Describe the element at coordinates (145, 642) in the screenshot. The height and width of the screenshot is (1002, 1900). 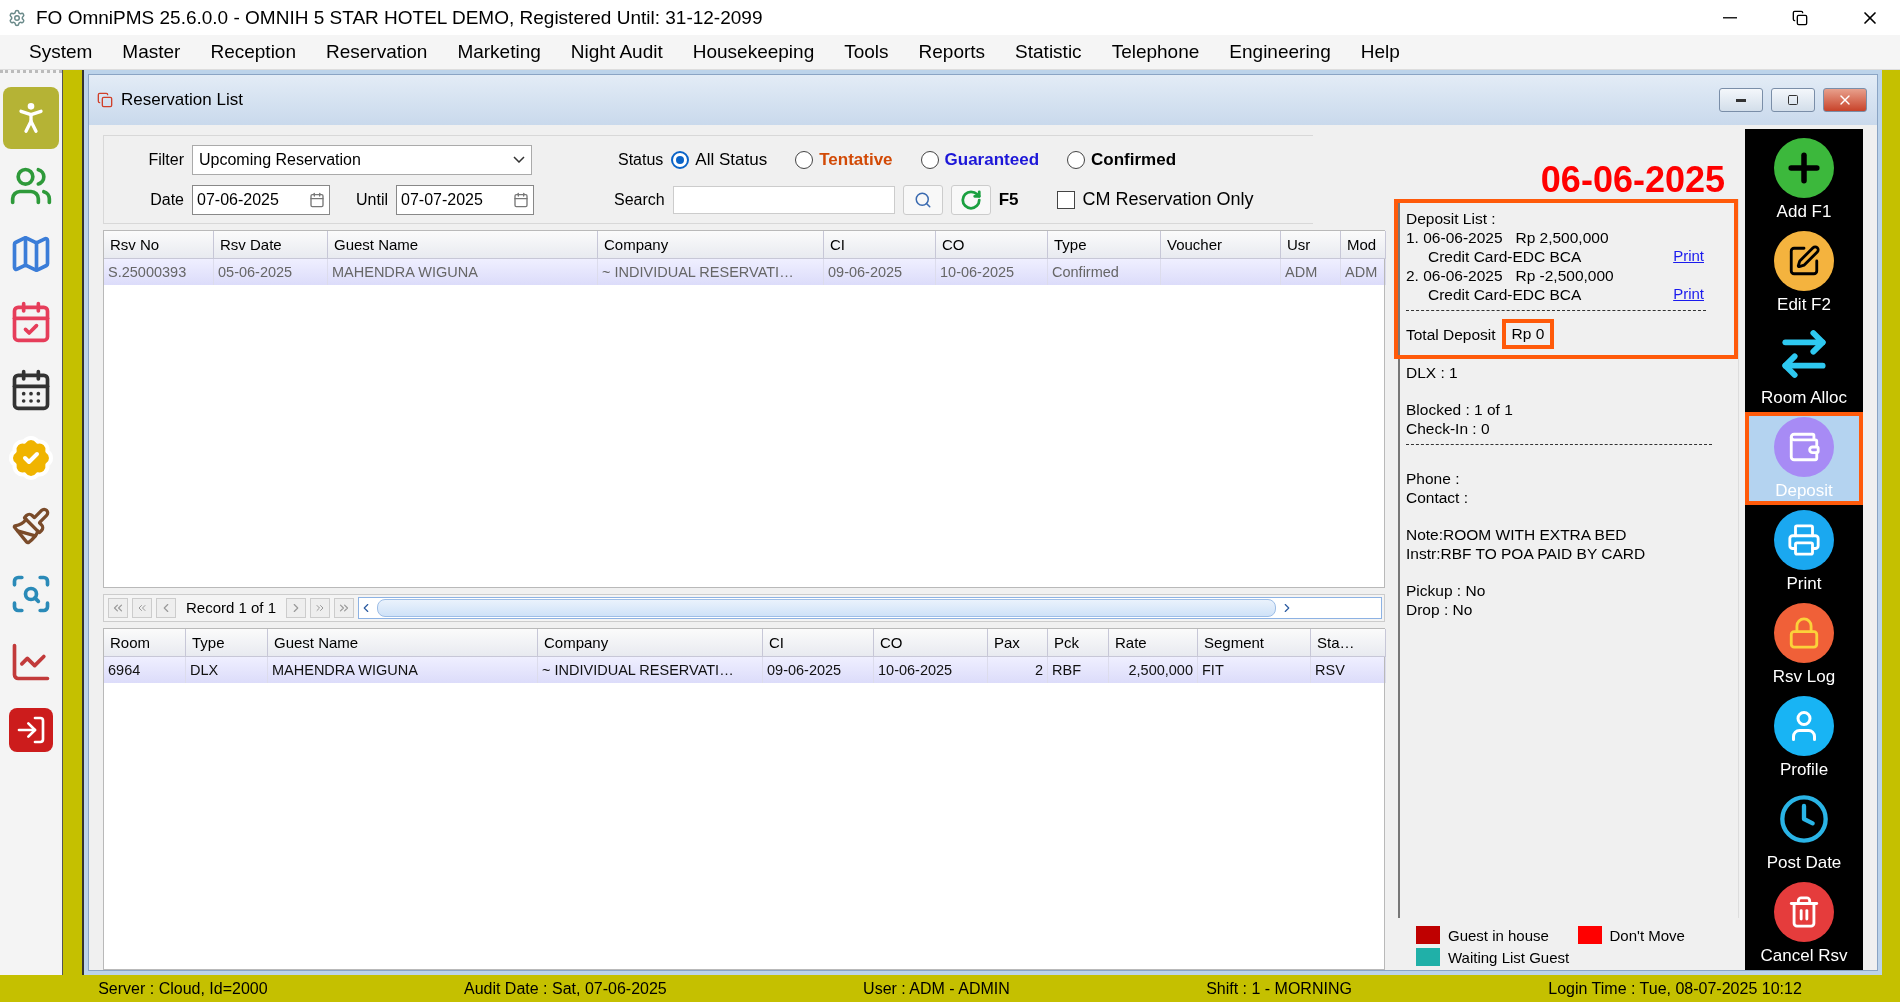
I see `column-header: Room` at that location.